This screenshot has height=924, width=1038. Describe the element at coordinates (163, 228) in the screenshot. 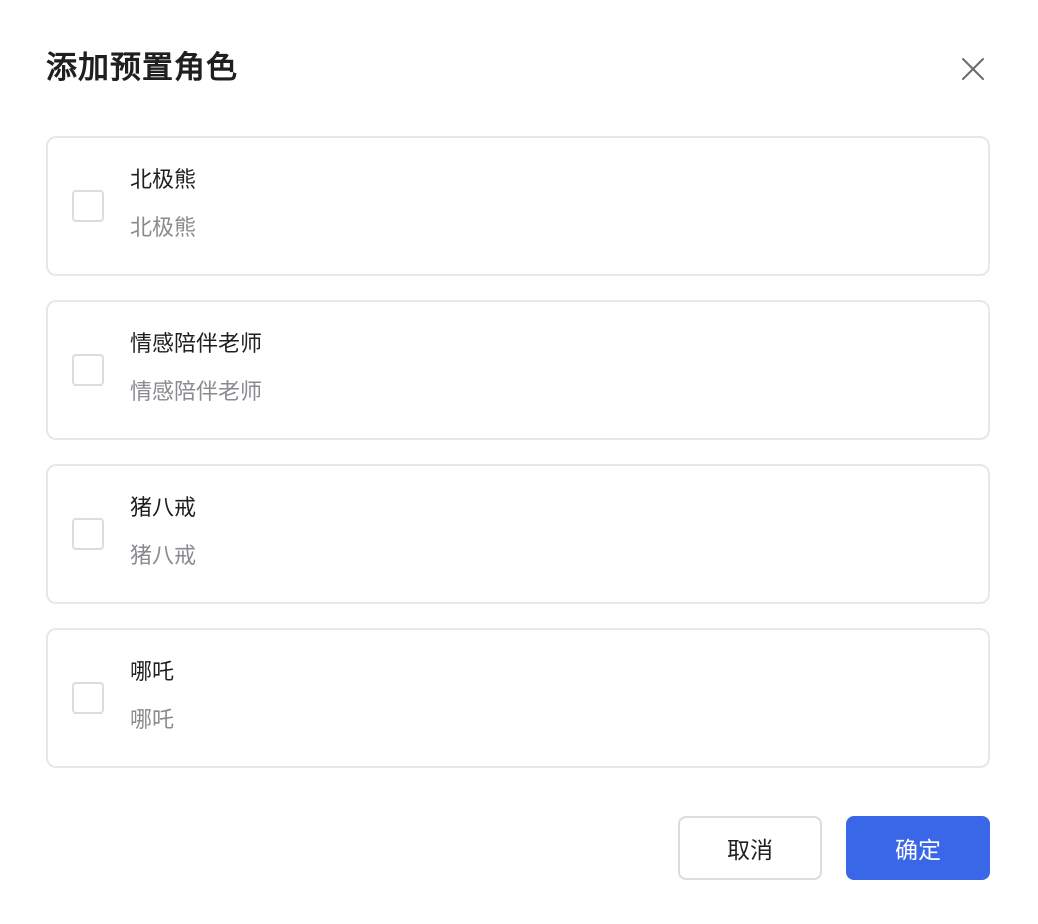

I see `role-description: 北极熊` at that location.